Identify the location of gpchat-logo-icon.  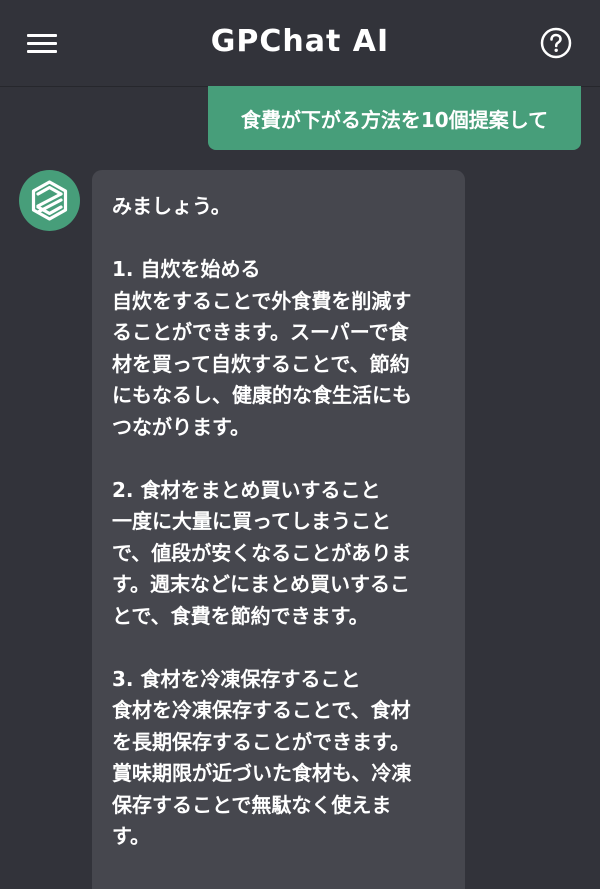
(49, 200).